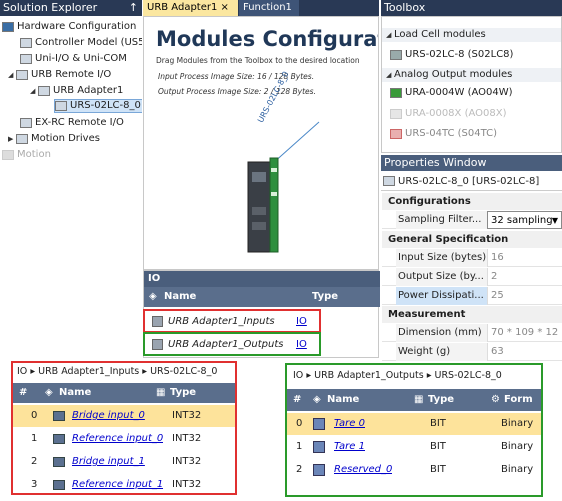  What do you see at coordinates (472, 220) in the screenshot?
I see `prop-sampling-filter: Sampling Filter... 32 sampling ▼` at bounding box center [472, 220].